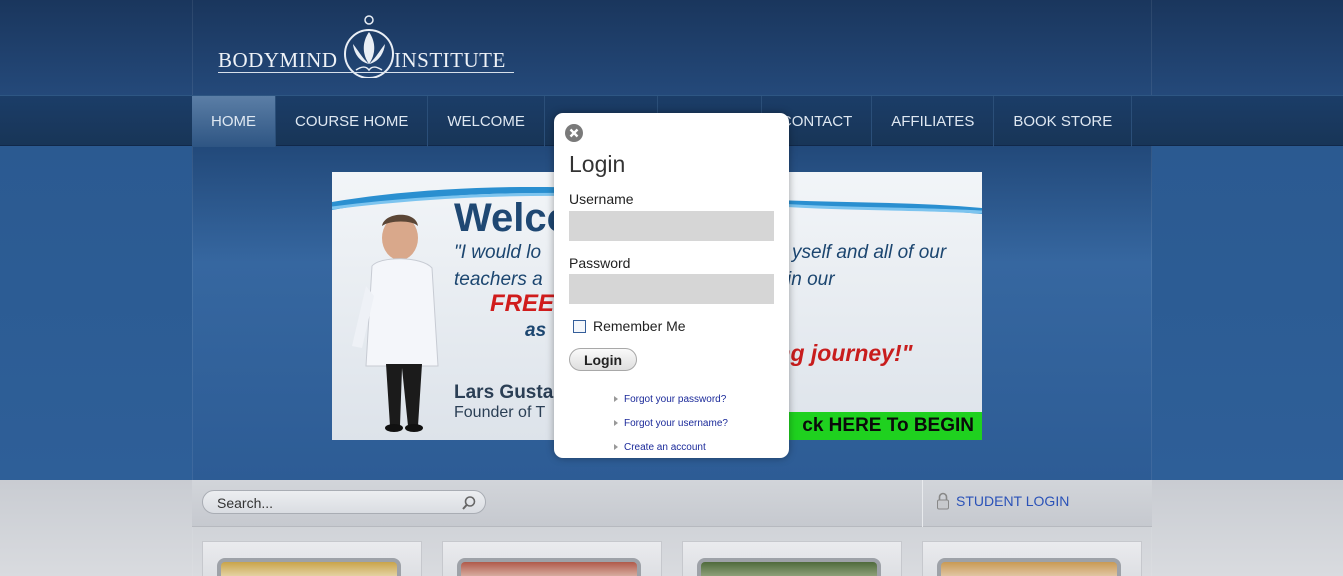  What do you see at coordinates (469, 503) in the screenshot?
I see `search-icon` at bounding box center [469, 503].